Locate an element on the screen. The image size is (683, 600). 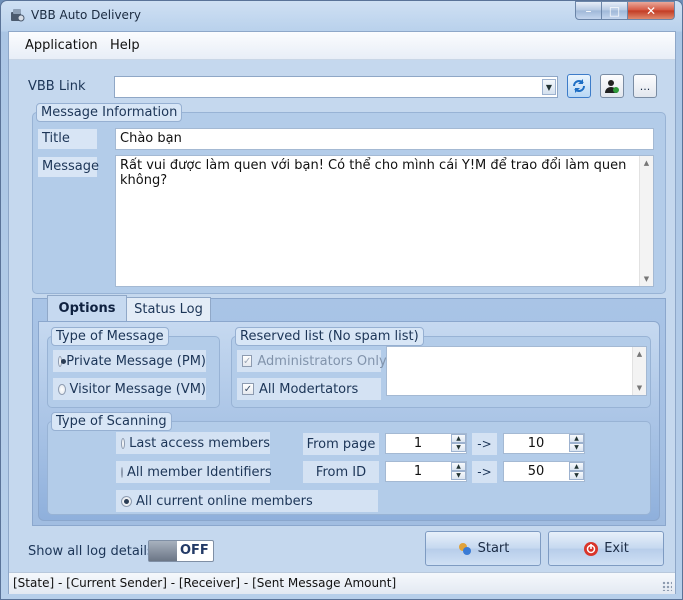
start-button: Start is located at coordinates (483, 548).